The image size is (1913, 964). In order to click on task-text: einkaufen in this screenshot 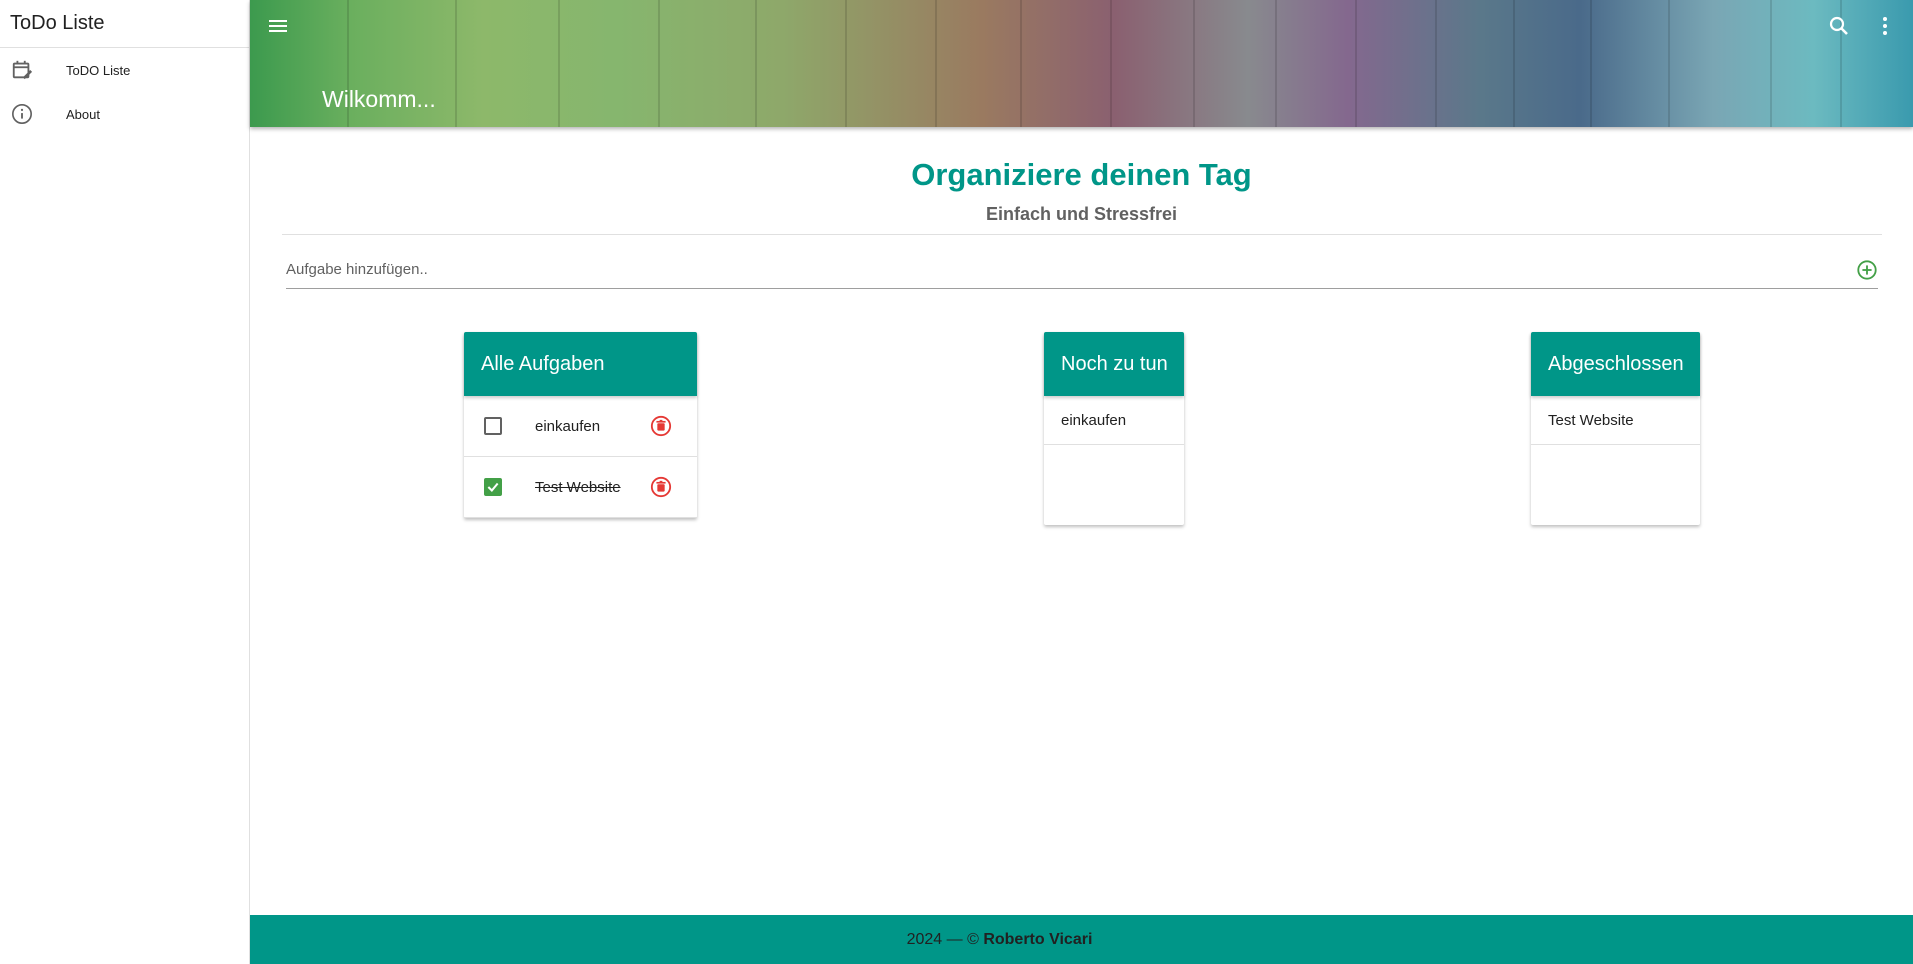, I will do `click(568, 426)`.